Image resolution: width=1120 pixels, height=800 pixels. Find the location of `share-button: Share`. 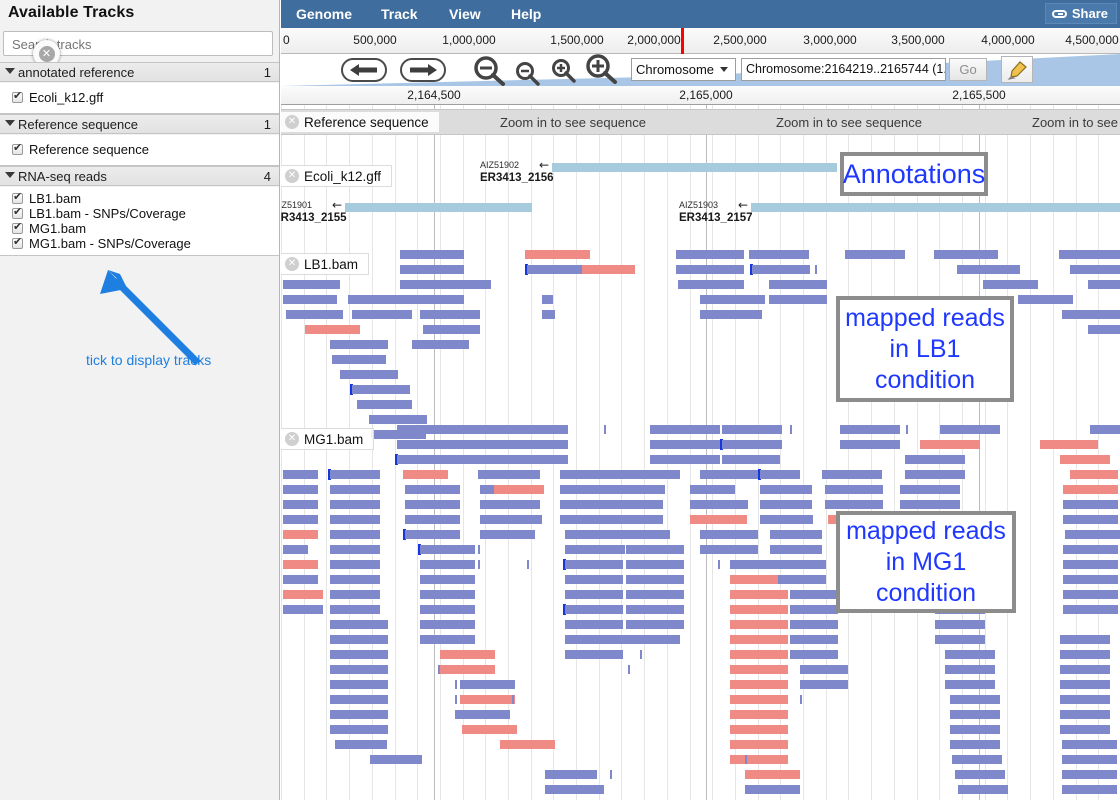

share-button: Share is located at coordinates (1080, 13).